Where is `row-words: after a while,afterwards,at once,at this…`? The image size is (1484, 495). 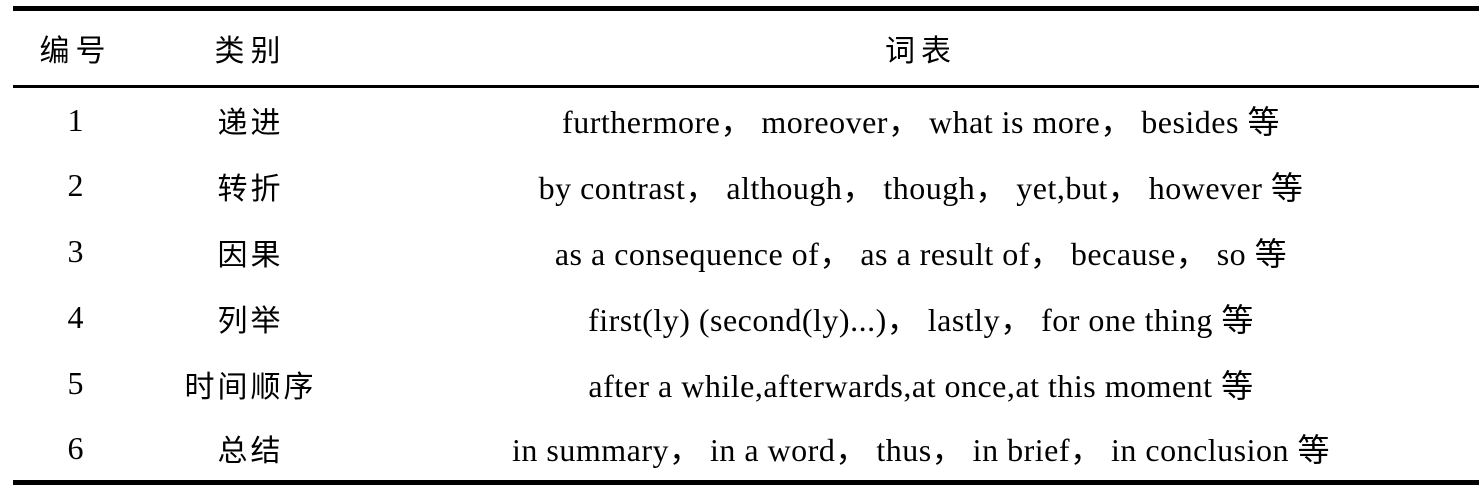
row-words: after a while,afterwards,at once,at this… is located at coordinates (921, 385).